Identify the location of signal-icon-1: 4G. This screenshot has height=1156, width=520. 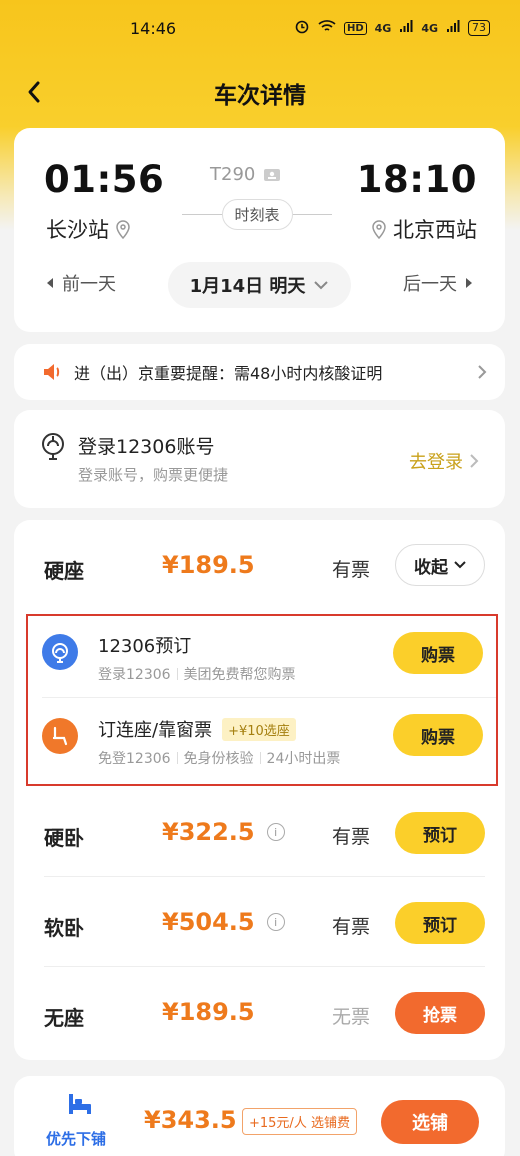
(383, 28).